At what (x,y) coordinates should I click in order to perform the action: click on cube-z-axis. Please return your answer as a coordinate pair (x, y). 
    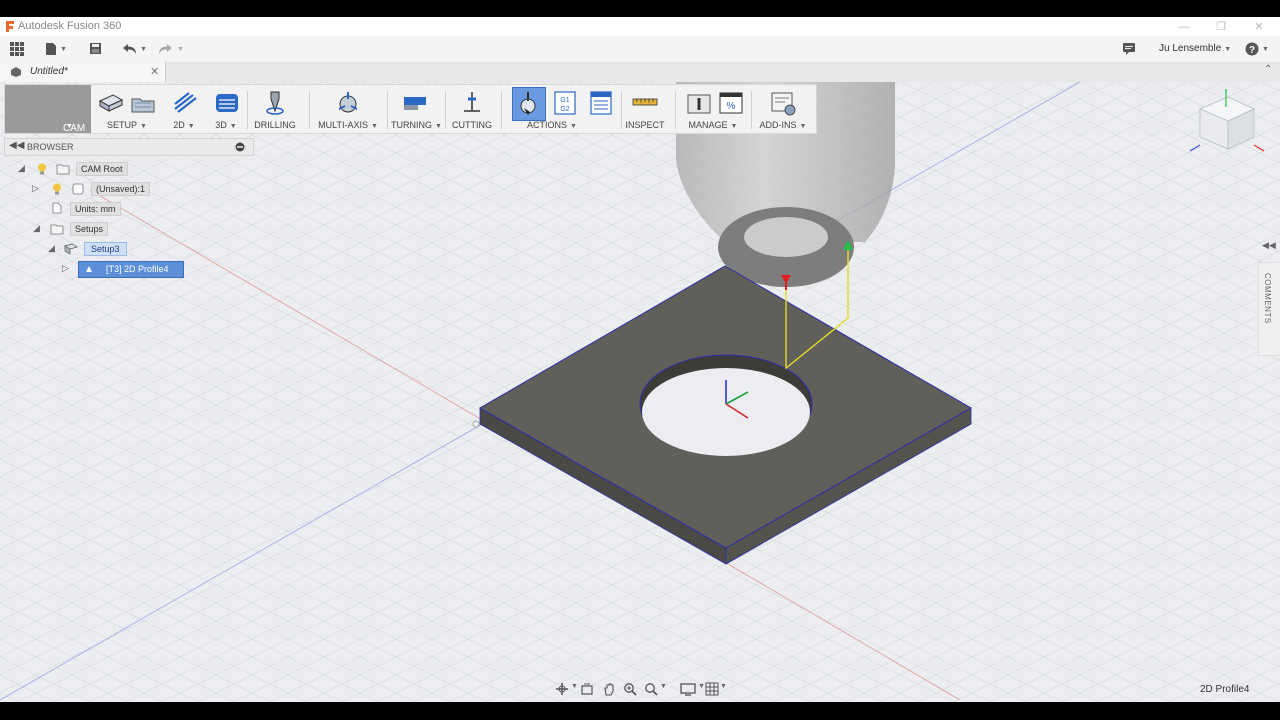
    Looking at the image, I should click on (1195, 148).